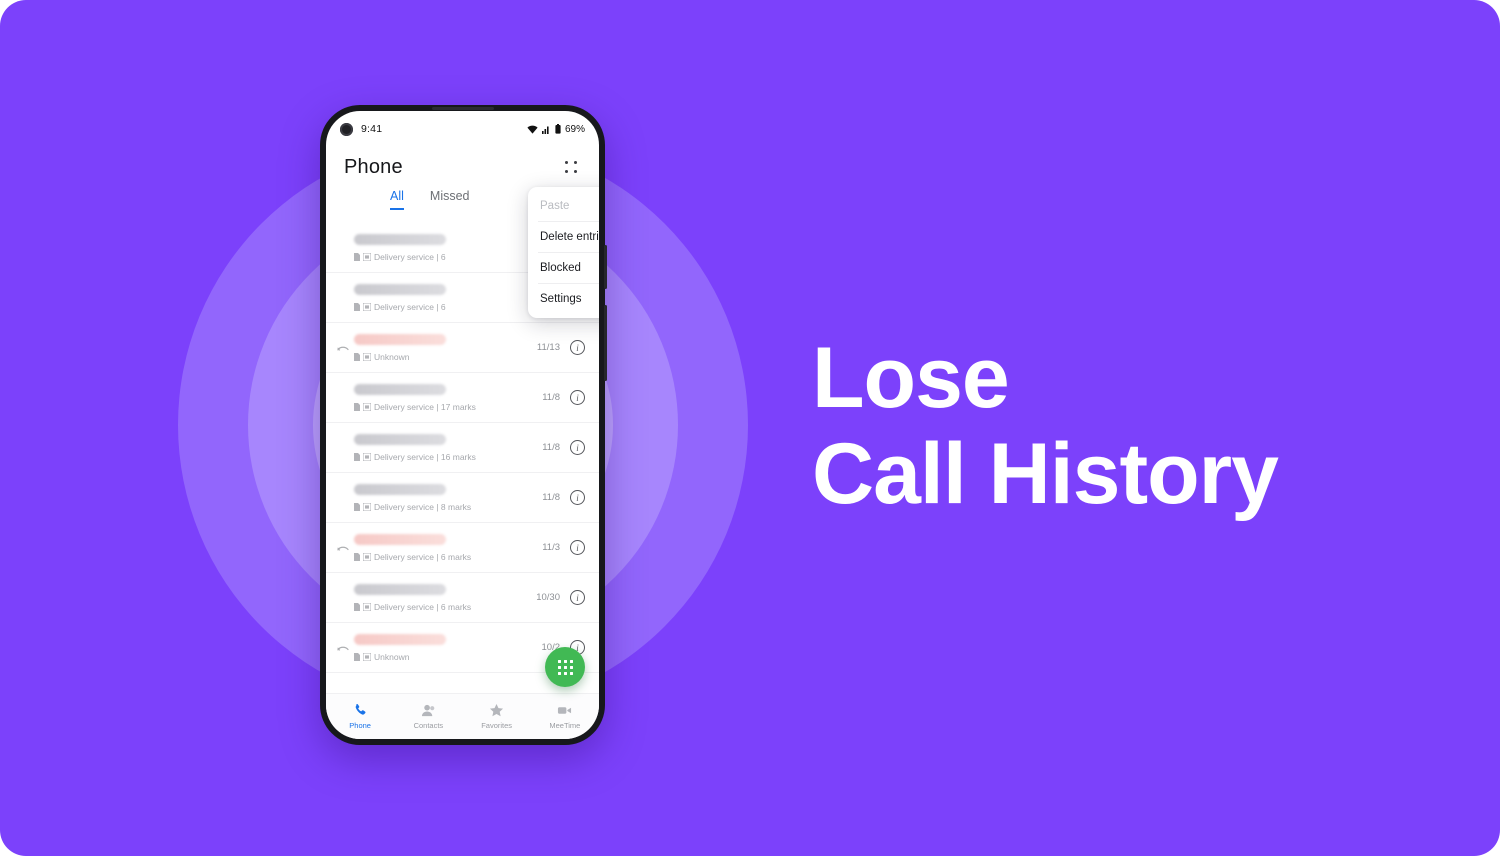 The image size is (1500, 856). I want to click on cellular-signal-icon, so click(545, 130).